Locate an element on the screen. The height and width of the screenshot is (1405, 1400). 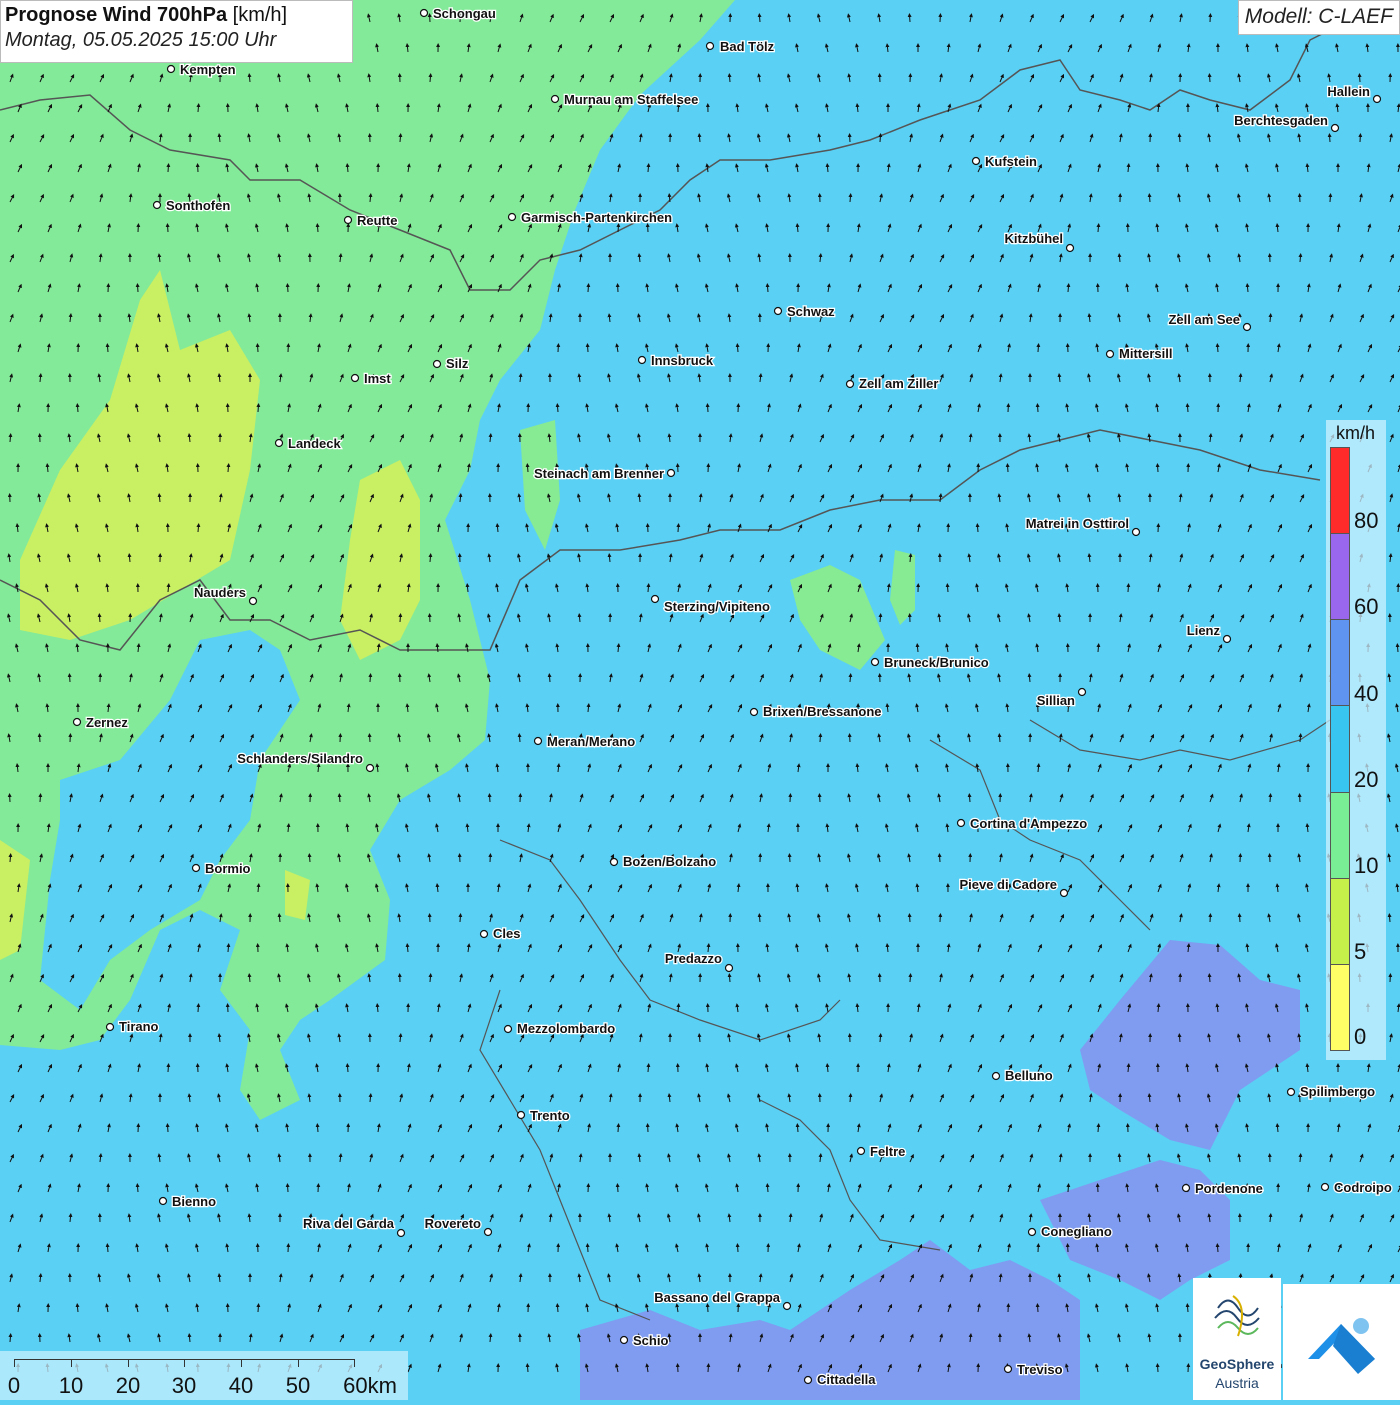
city-marker: Brixen/Bressanone is located at coordinates (816, 711).